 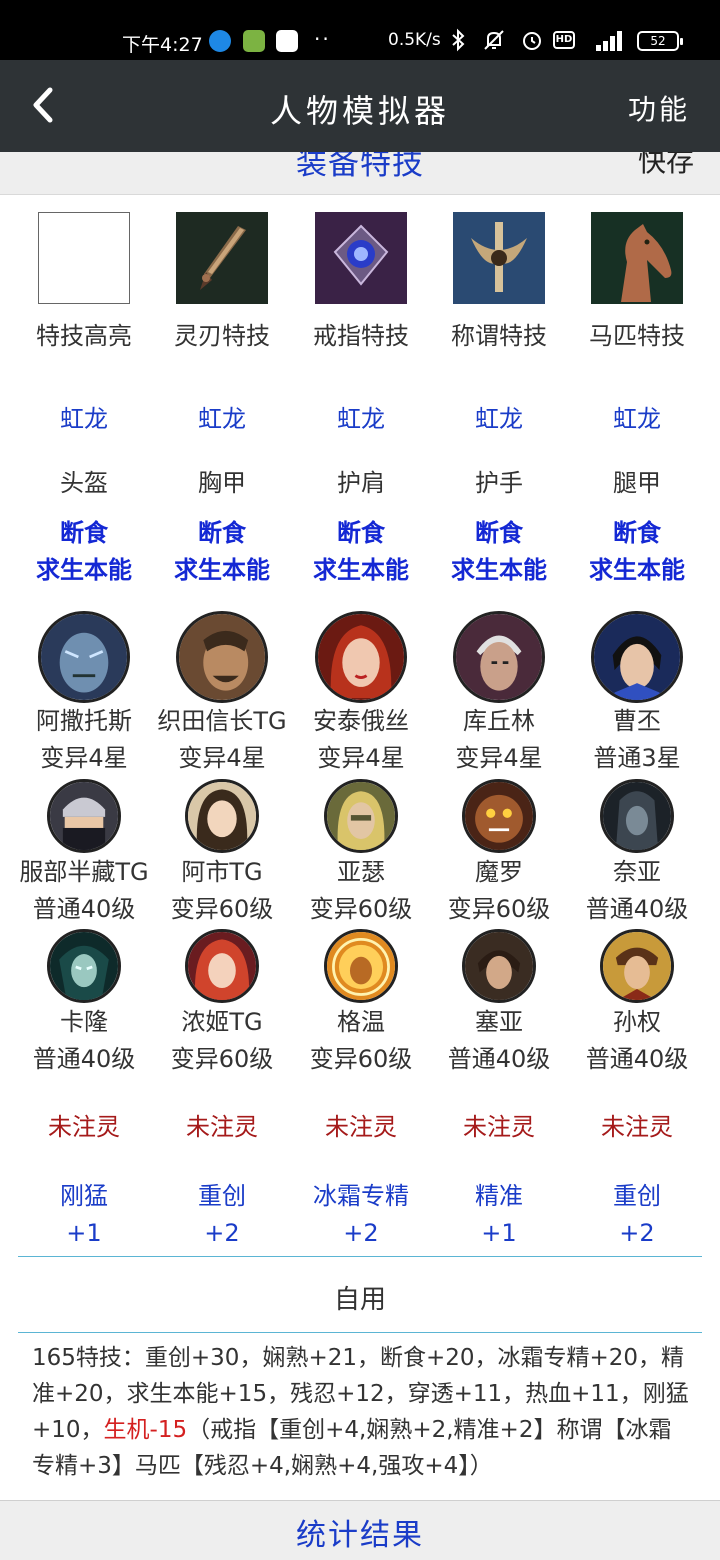 I want to click on page-title: 人物模拟器, so click(x=359, y=111).